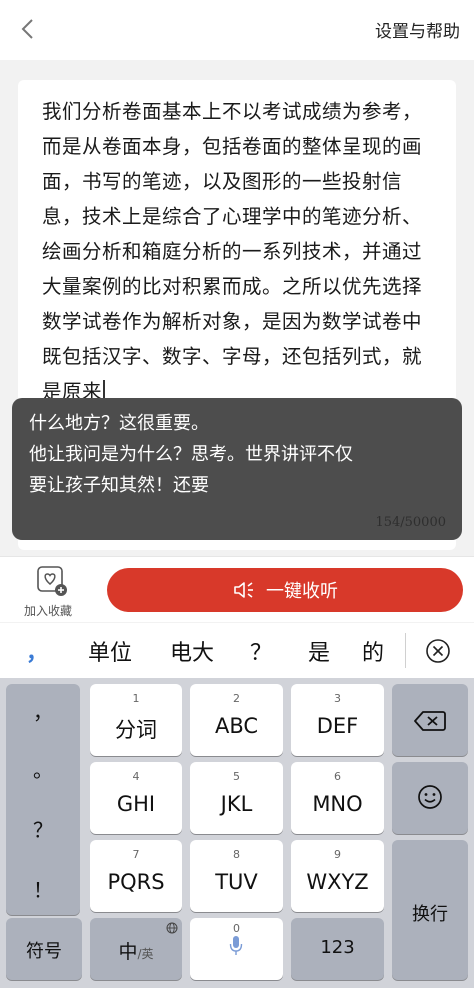 This screenshot has height=988, width=474. Describe the element at coordinates (48, 611) in the screenshot. I see `add-to-favorites-label: 加入收藏` at that location.